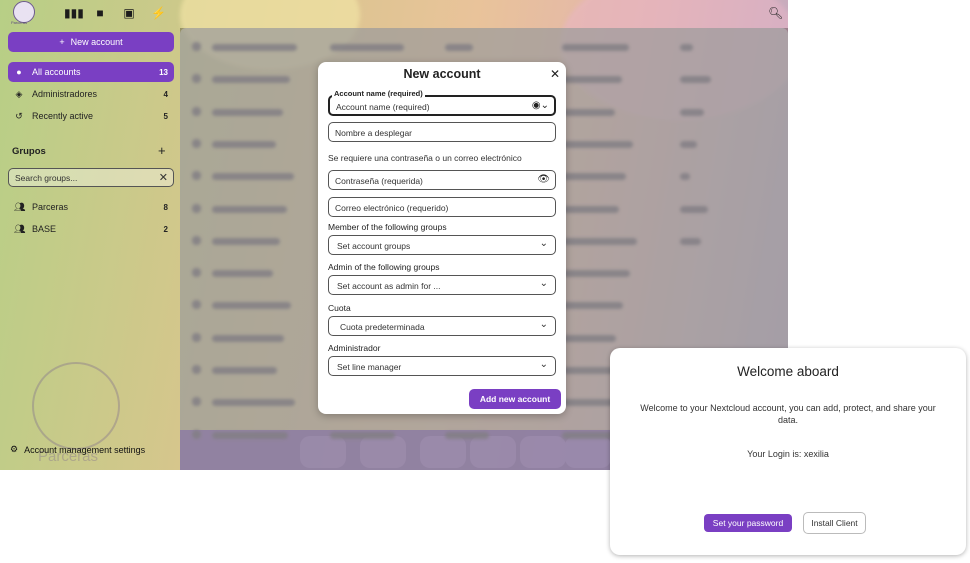  I want to click on admin-groups-select: Set account as admin for ... ⌄, so click(442, 285).